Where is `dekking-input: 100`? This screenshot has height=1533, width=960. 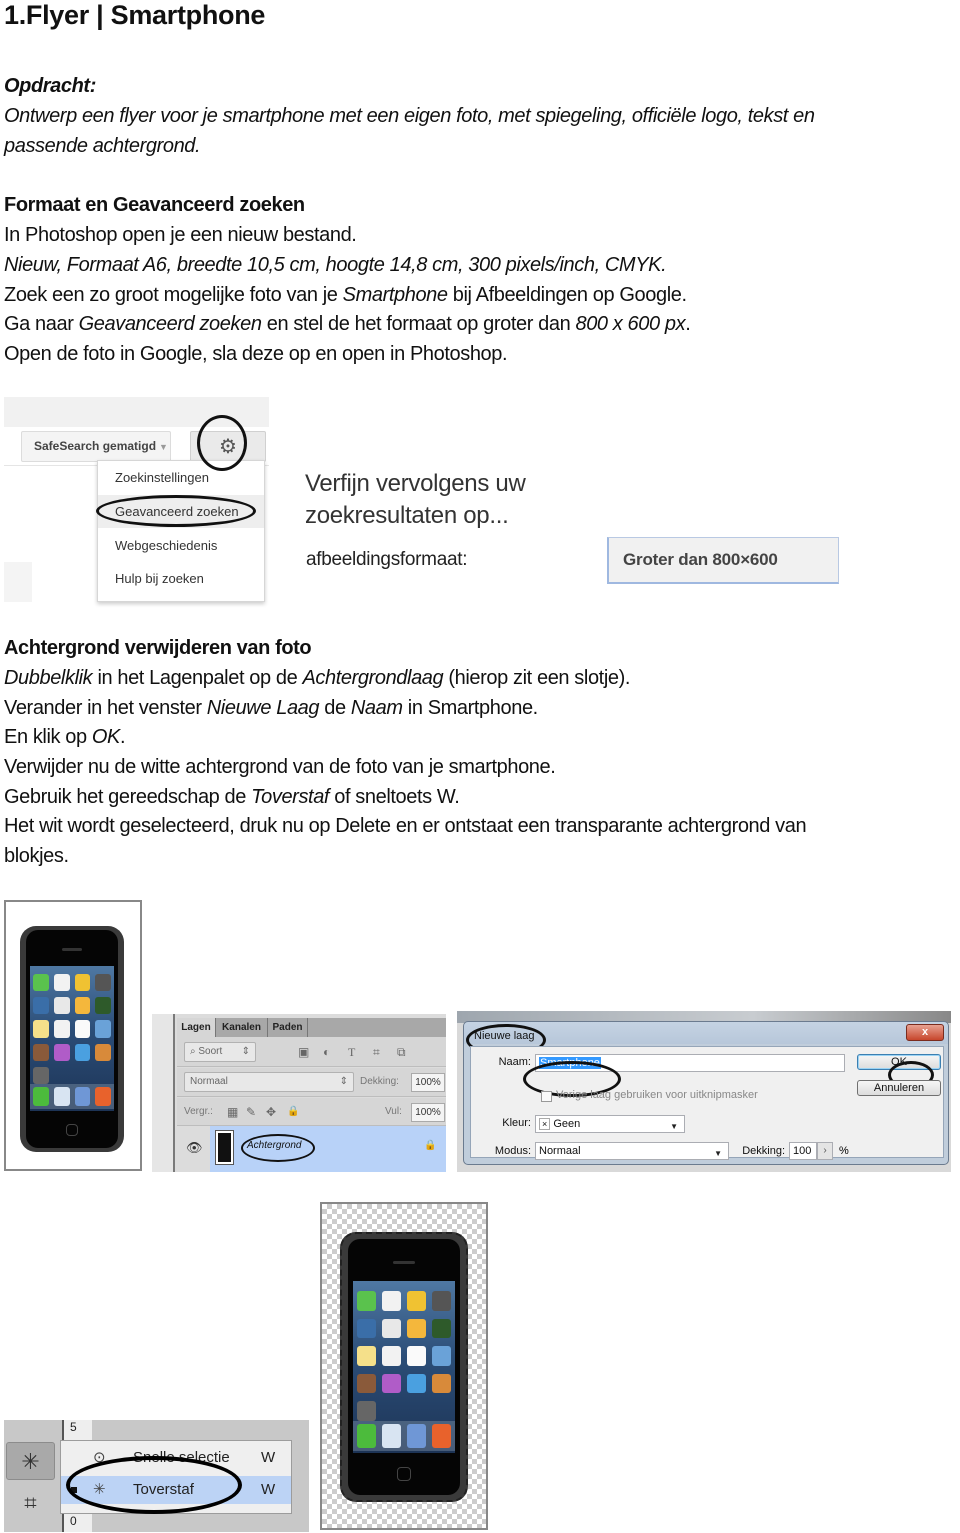
dekking-input: 100 is located at coordinates (803, 1151).